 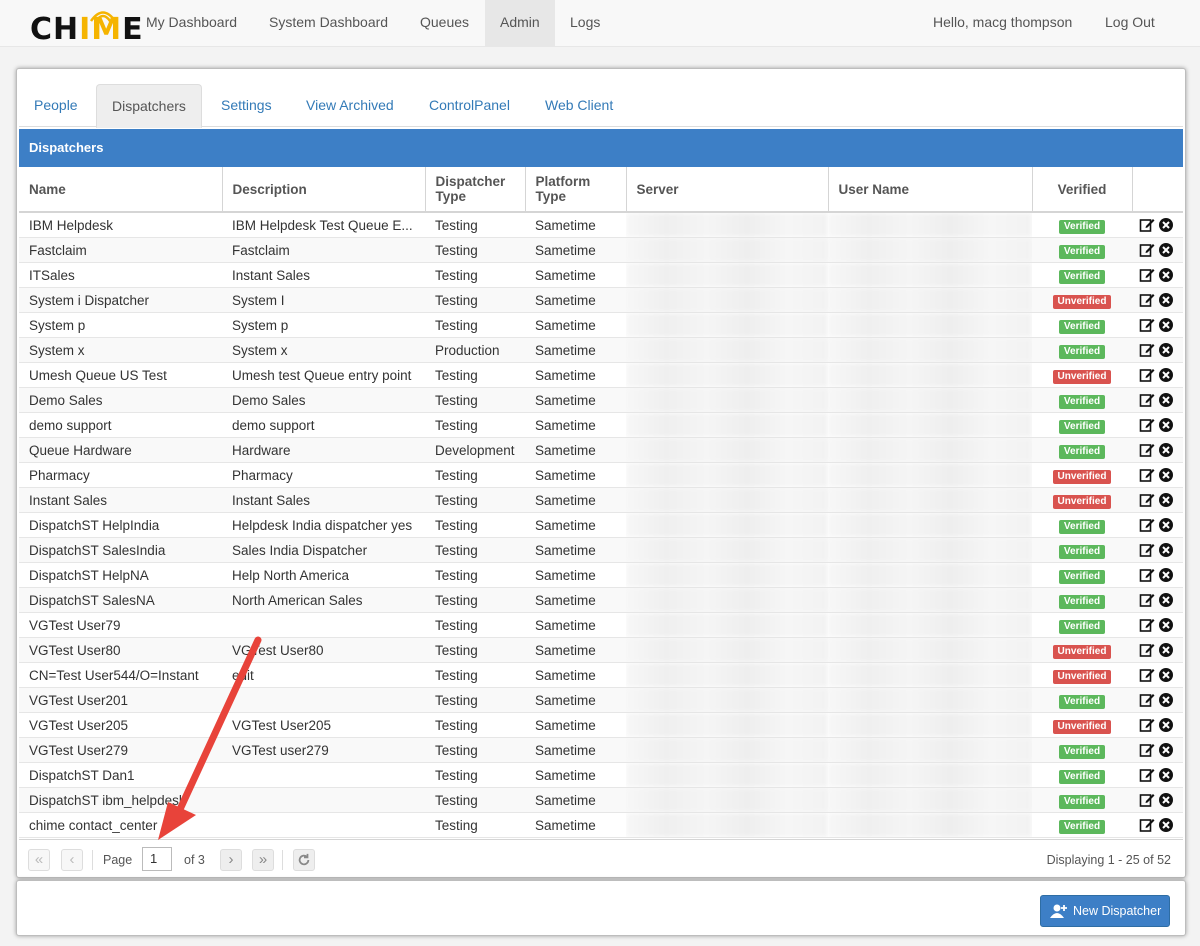 What do you see at coordinates (72, 860) in the screenshot?
I see `prev-page-button: ‹` at bounding box center [72, 860].